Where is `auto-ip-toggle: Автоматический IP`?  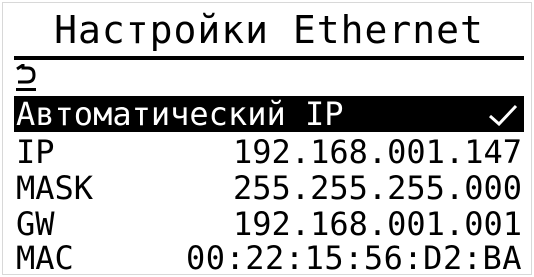 auto-ip-toggle: Автоматический IP is located at coordinates (269, 114).